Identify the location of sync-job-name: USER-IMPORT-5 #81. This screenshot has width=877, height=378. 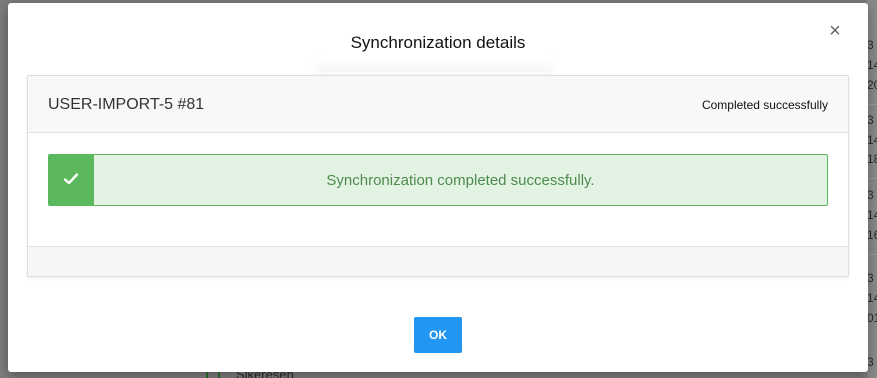
(126, 104).